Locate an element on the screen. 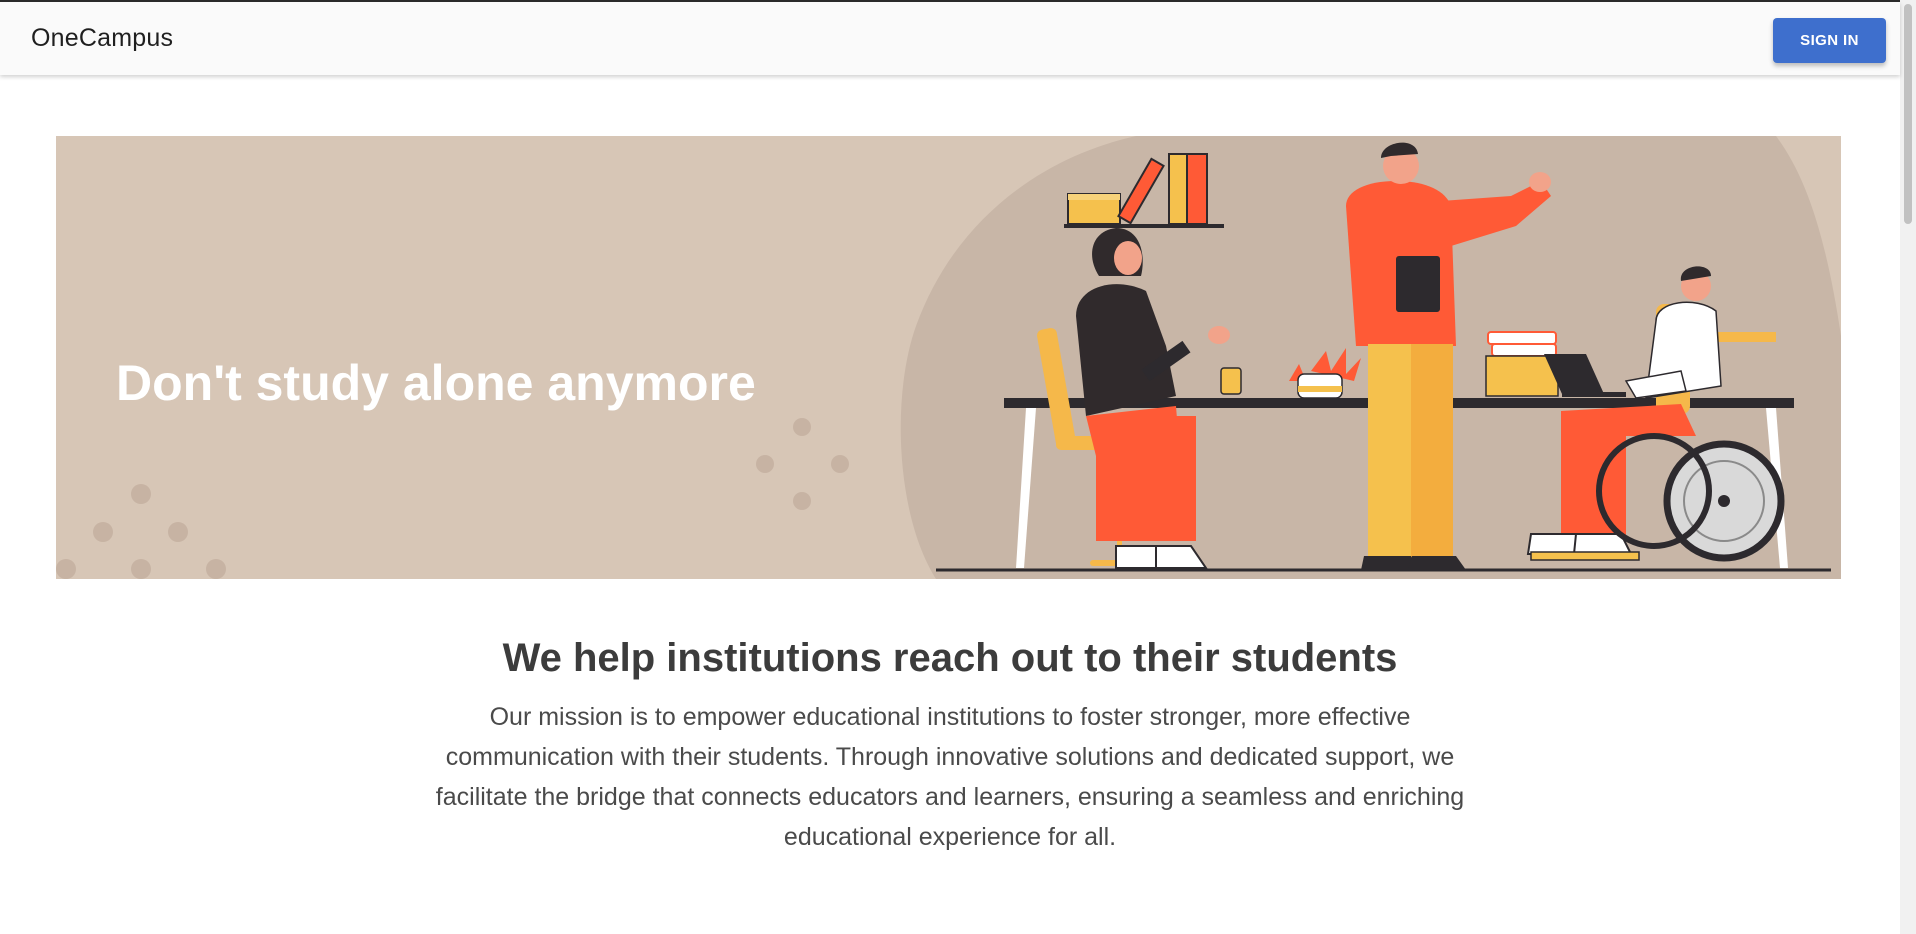 This screenshot has height=934, width=1916. page-scrollbar is located at coordinates (1908, 467).